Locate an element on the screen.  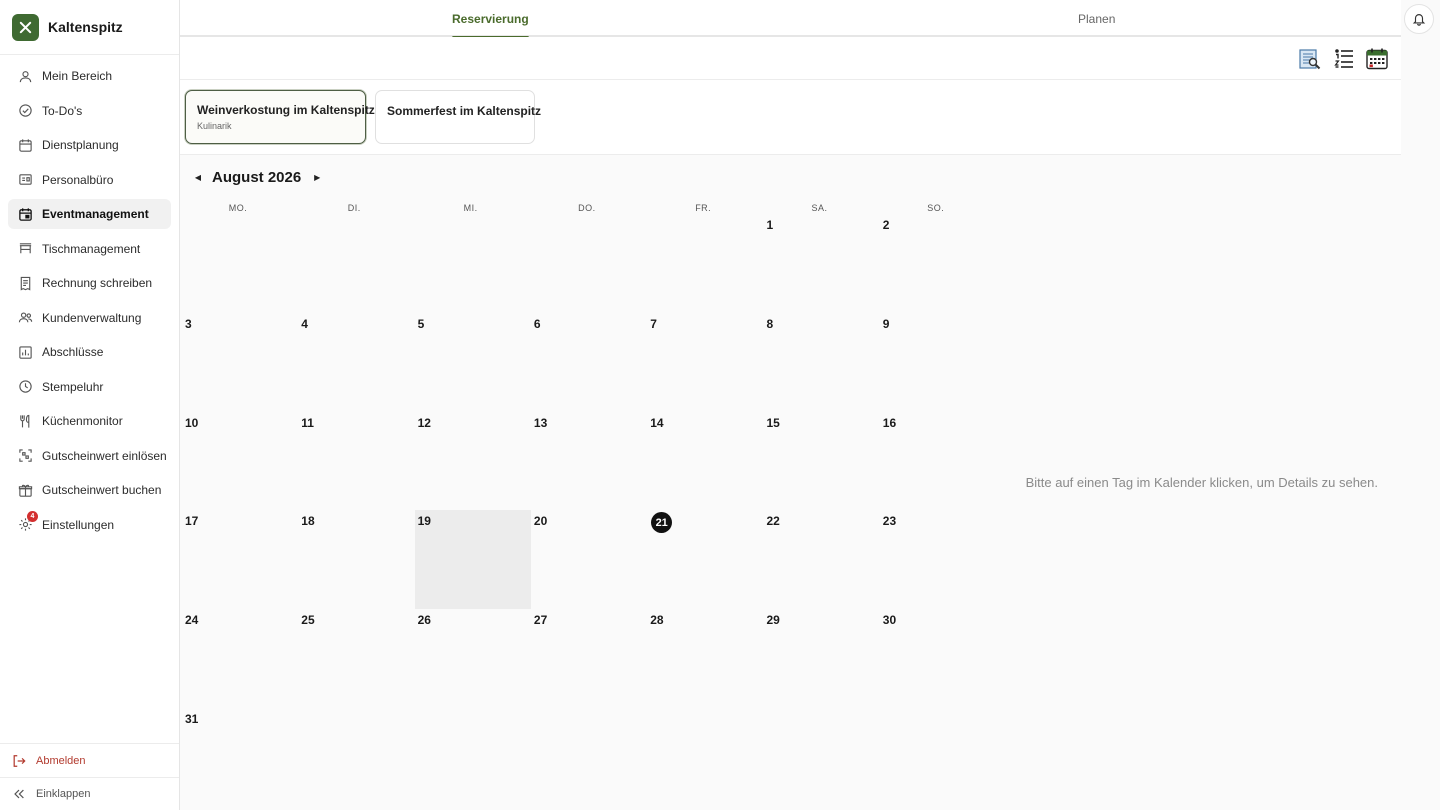
day-number: 14 is located at coordinates (657, 422).